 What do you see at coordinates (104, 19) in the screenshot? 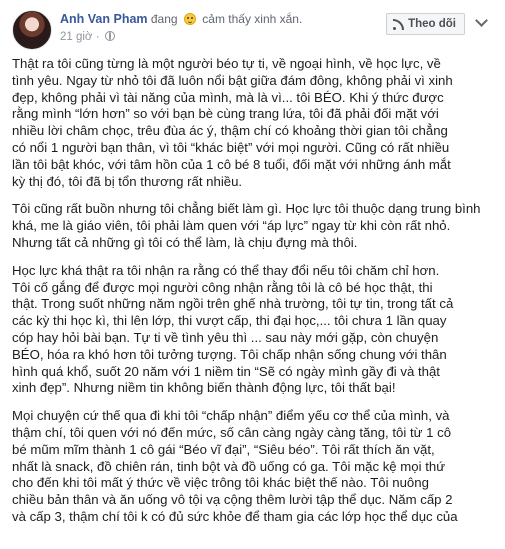
I see `author-name: Anh Van Pham` at bounding box center [104, 19].